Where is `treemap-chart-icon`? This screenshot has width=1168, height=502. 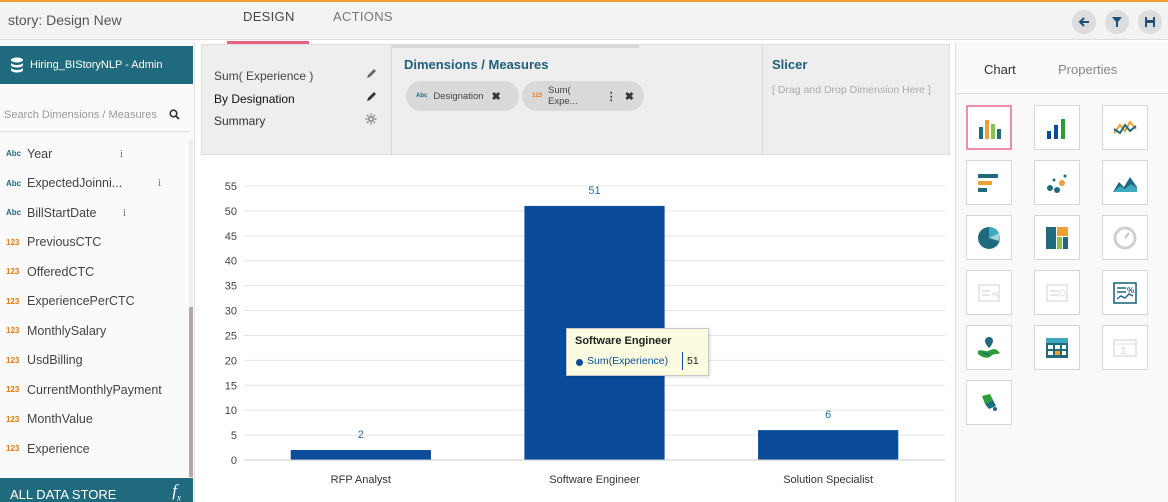
treemap-chart-icon is located at coordinates (1057, 237).